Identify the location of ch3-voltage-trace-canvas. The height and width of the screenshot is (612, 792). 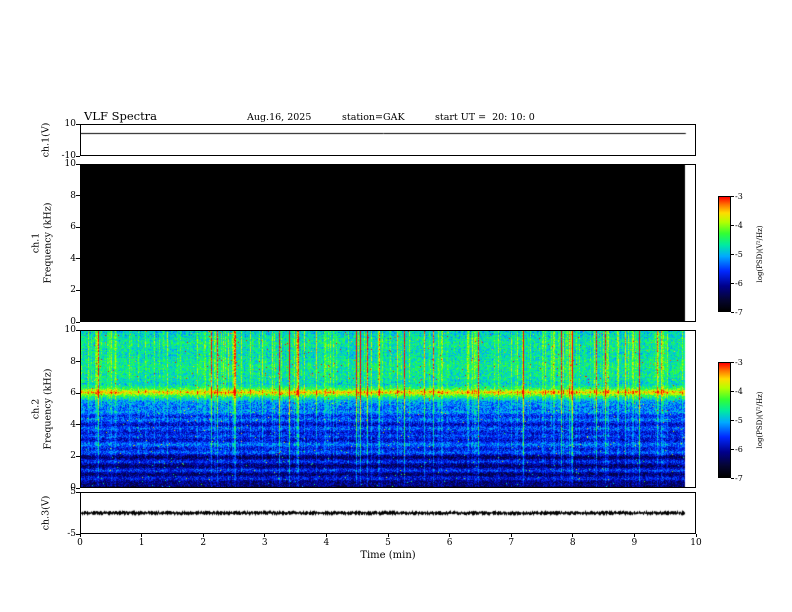
(388, 513).